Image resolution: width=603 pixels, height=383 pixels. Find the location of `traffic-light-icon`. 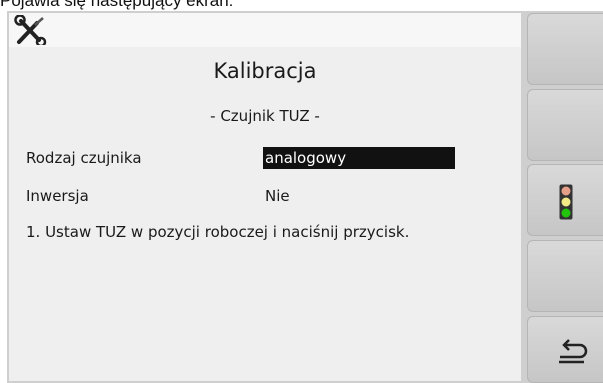

traffic-light-icon is located at coordinates (566, 202).